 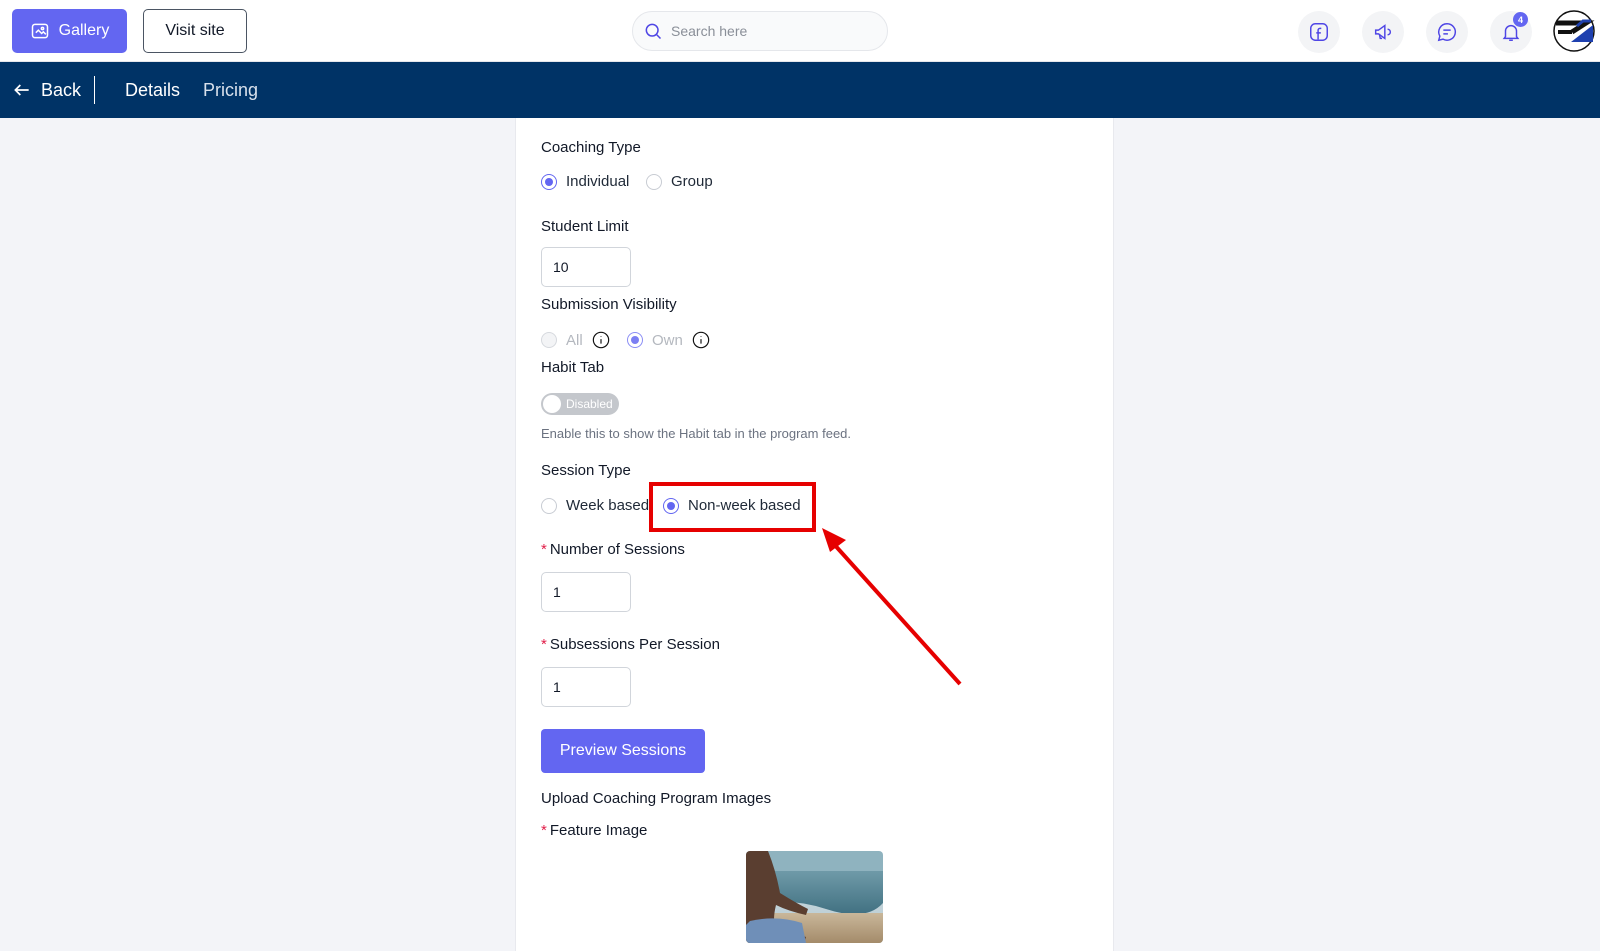 I want to click on radio-group-label: Group, so click(x=692, y=181).